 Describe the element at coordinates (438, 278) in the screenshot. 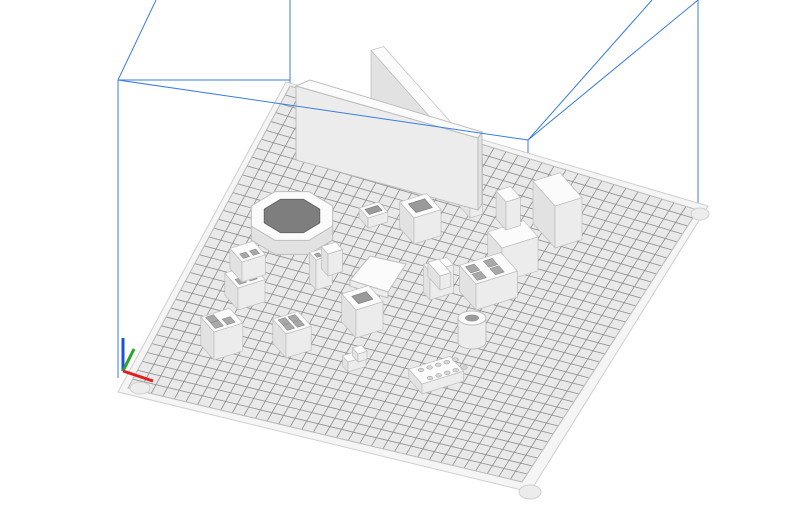

I see `corner-bracket` at that location.